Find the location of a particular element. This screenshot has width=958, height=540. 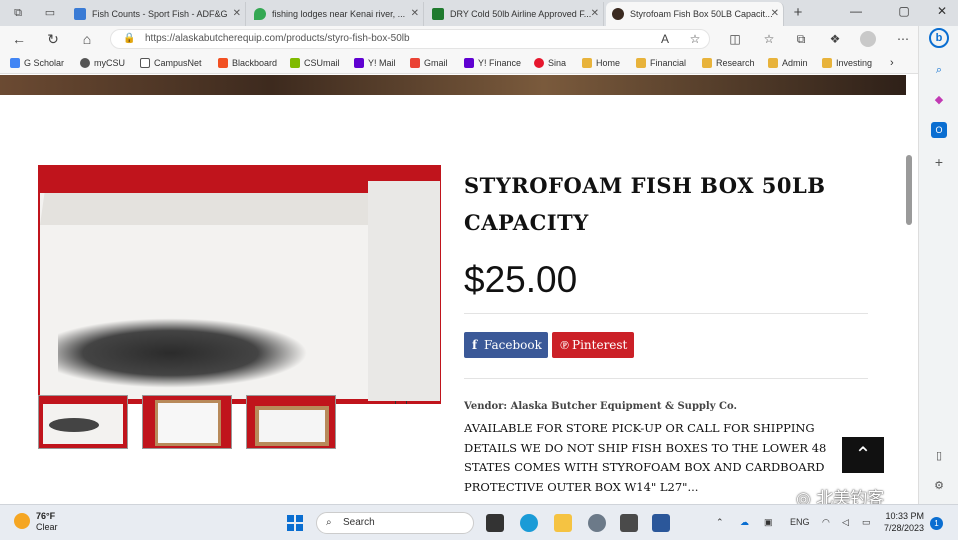

fav-yfinance: Y! Finance is located at coordinates (492, 63).